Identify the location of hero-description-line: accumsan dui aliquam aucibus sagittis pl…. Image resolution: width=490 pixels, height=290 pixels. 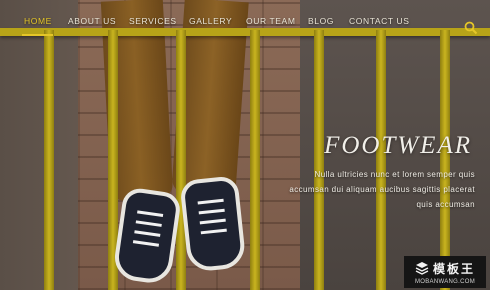
(382, 189).